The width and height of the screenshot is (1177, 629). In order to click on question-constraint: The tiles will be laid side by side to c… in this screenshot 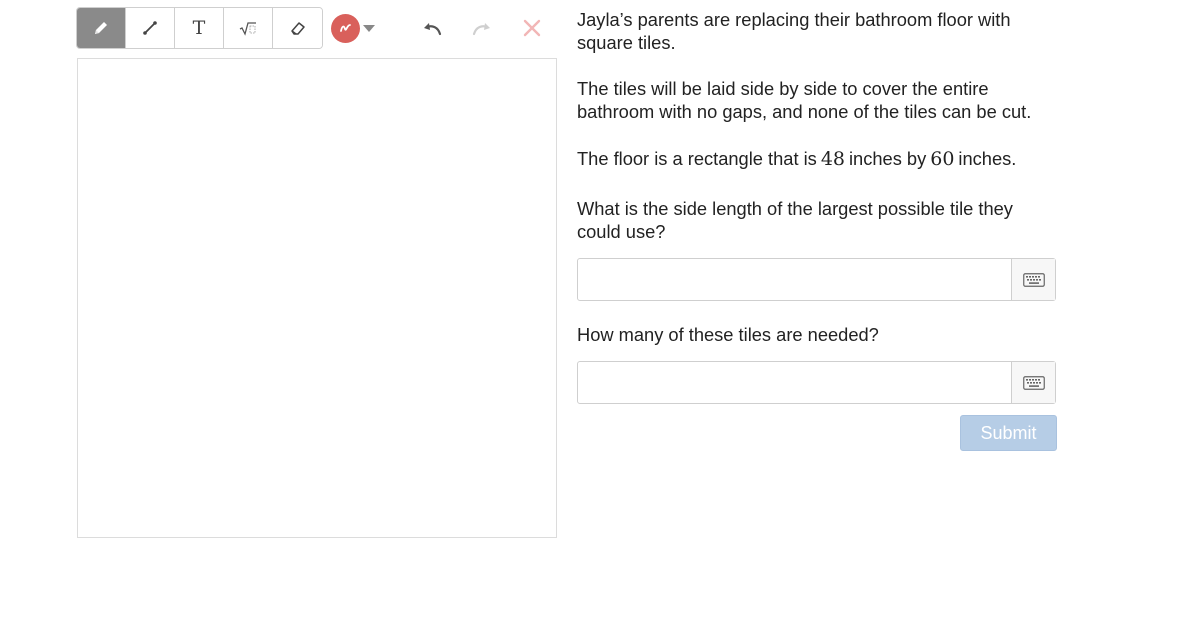, I will do `click(804, 100)`.